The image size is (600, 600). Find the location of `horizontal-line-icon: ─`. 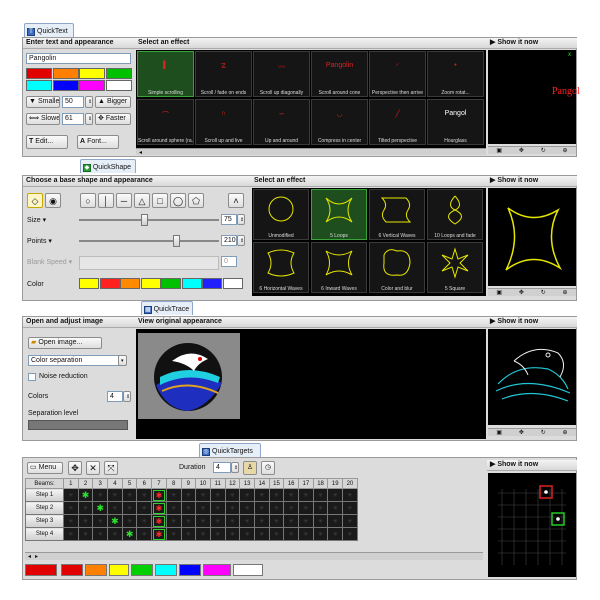

horizontal-line-icon: ─ is located at coordinates (124, 200).